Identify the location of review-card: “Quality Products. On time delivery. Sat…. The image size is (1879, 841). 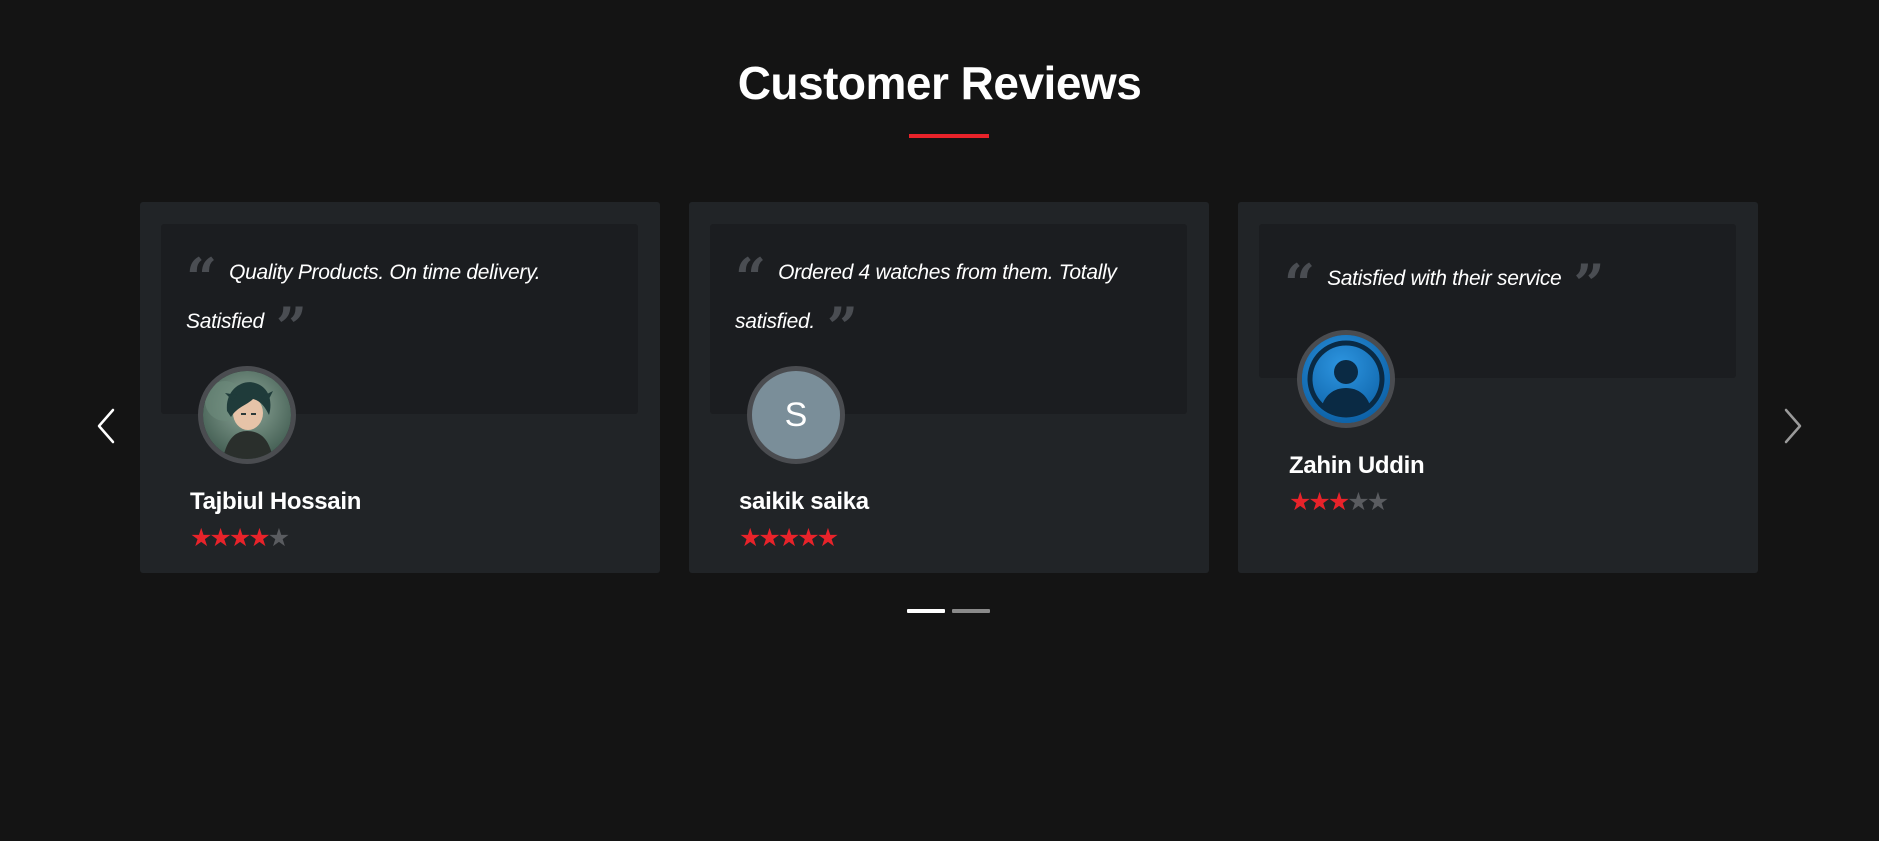
(400, 387).